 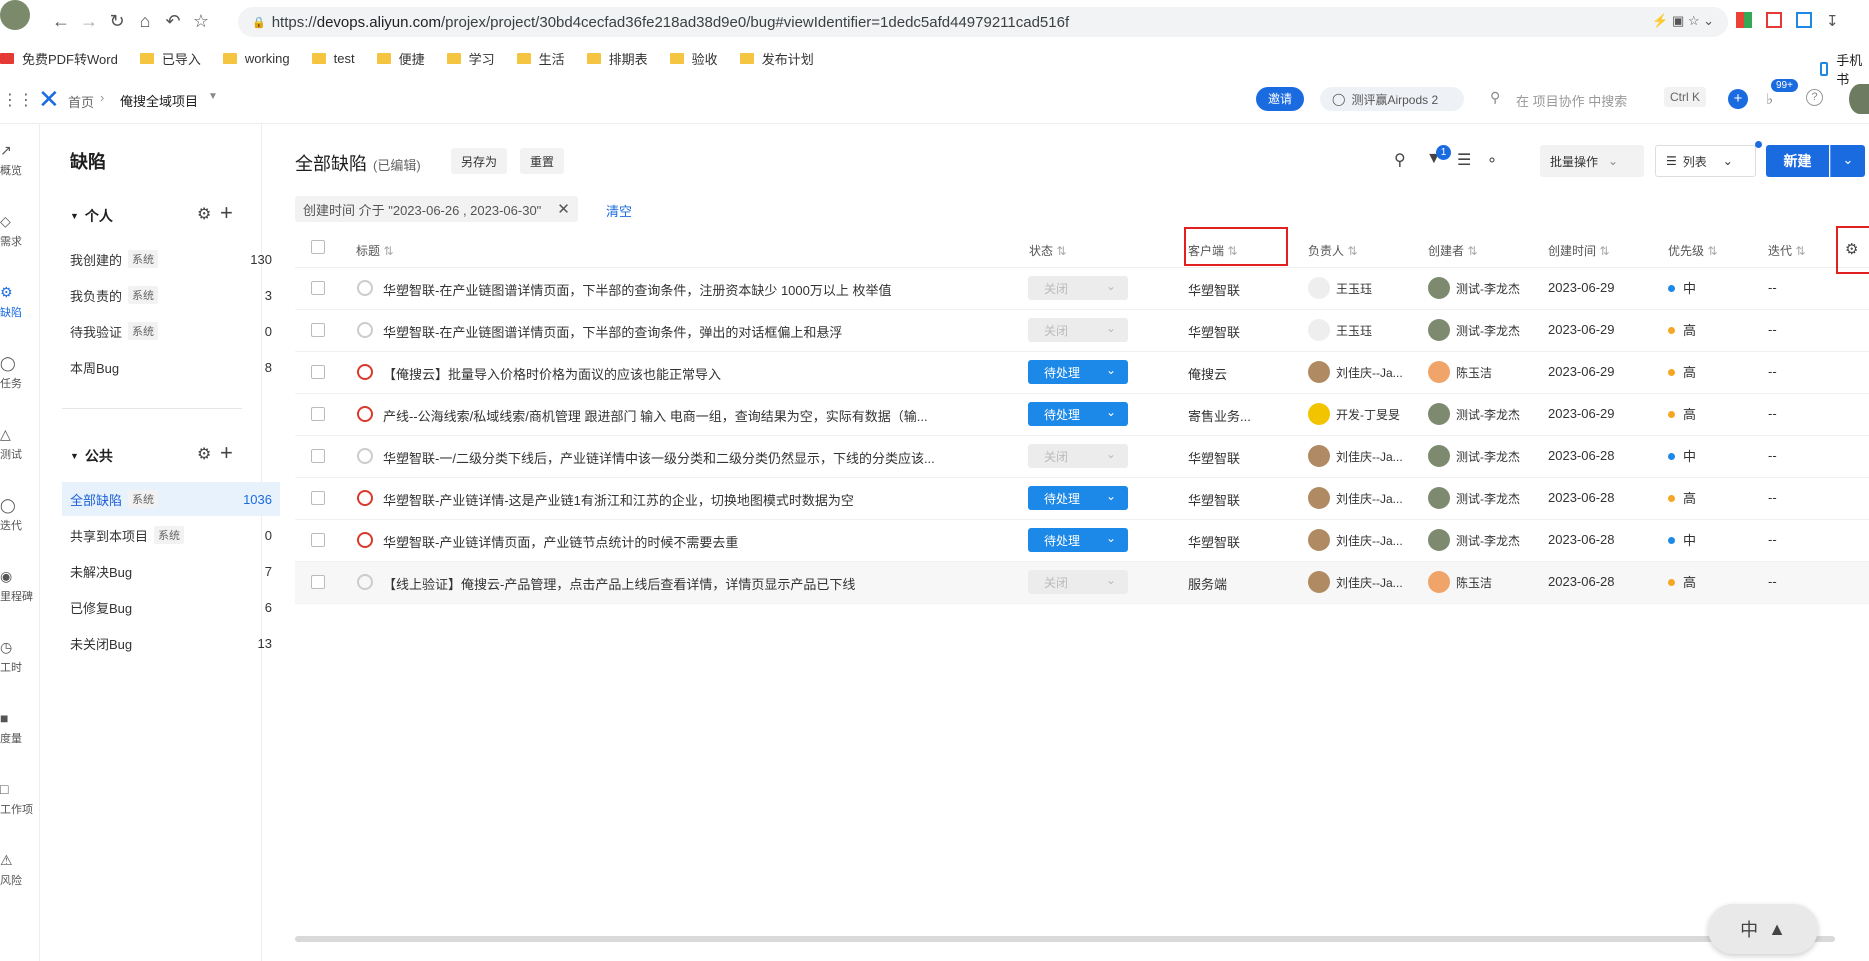 What do you see at coordinates (563, 209) in the screenshot?
I see `close-icon: ✕` at bounding box center [563, 209].